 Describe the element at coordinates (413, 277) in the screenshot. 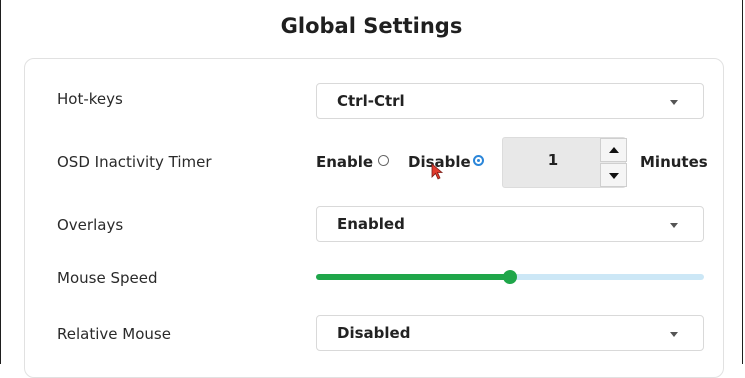

I see `slider-fill` at that location.